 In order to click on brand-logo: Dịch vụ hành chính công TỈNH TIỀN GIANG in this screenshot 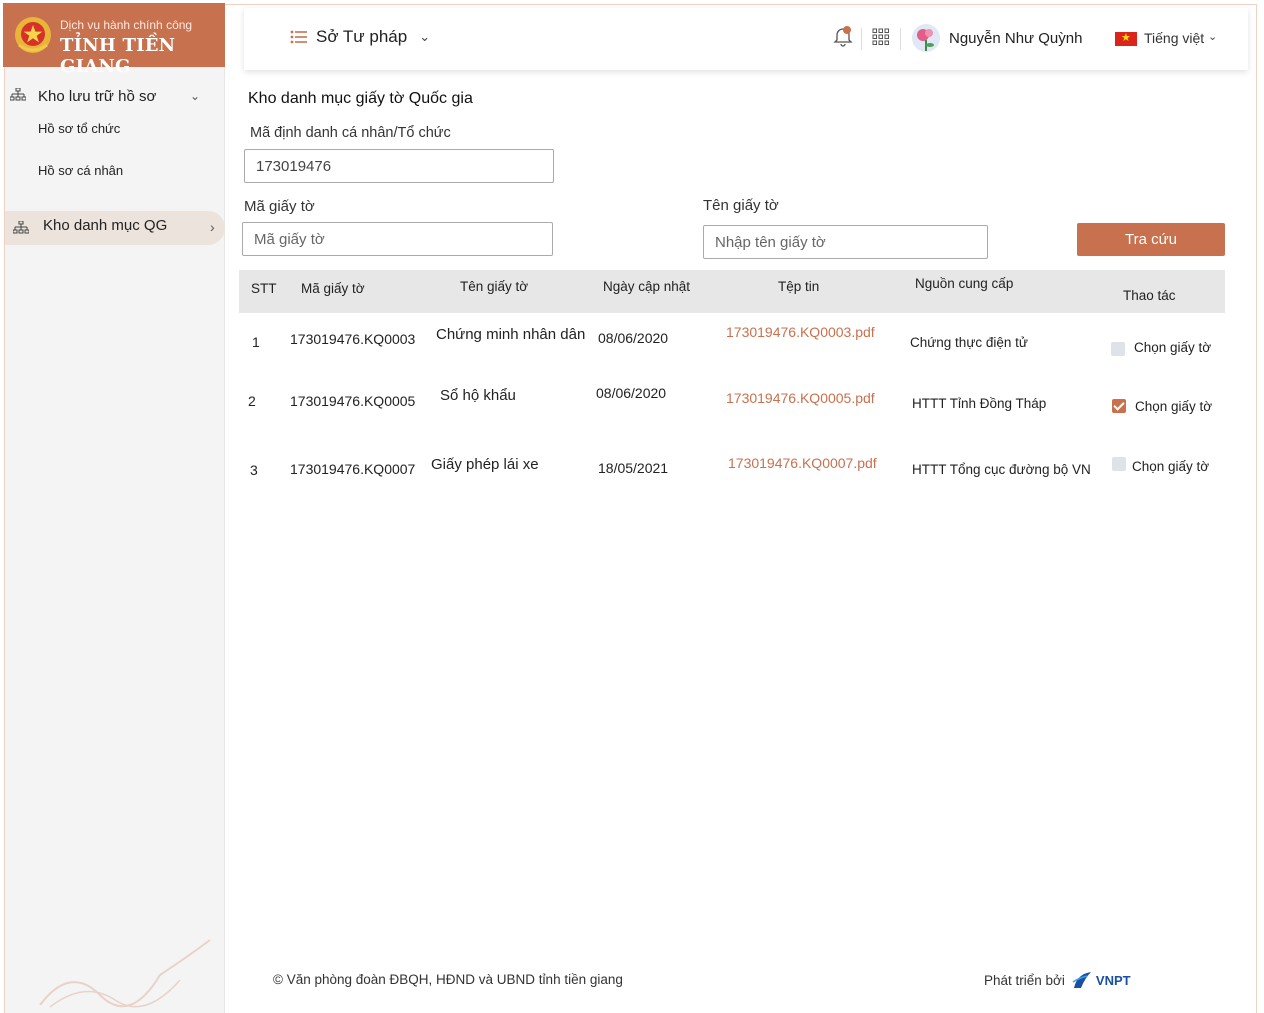, I will do `click(114, 40)`.